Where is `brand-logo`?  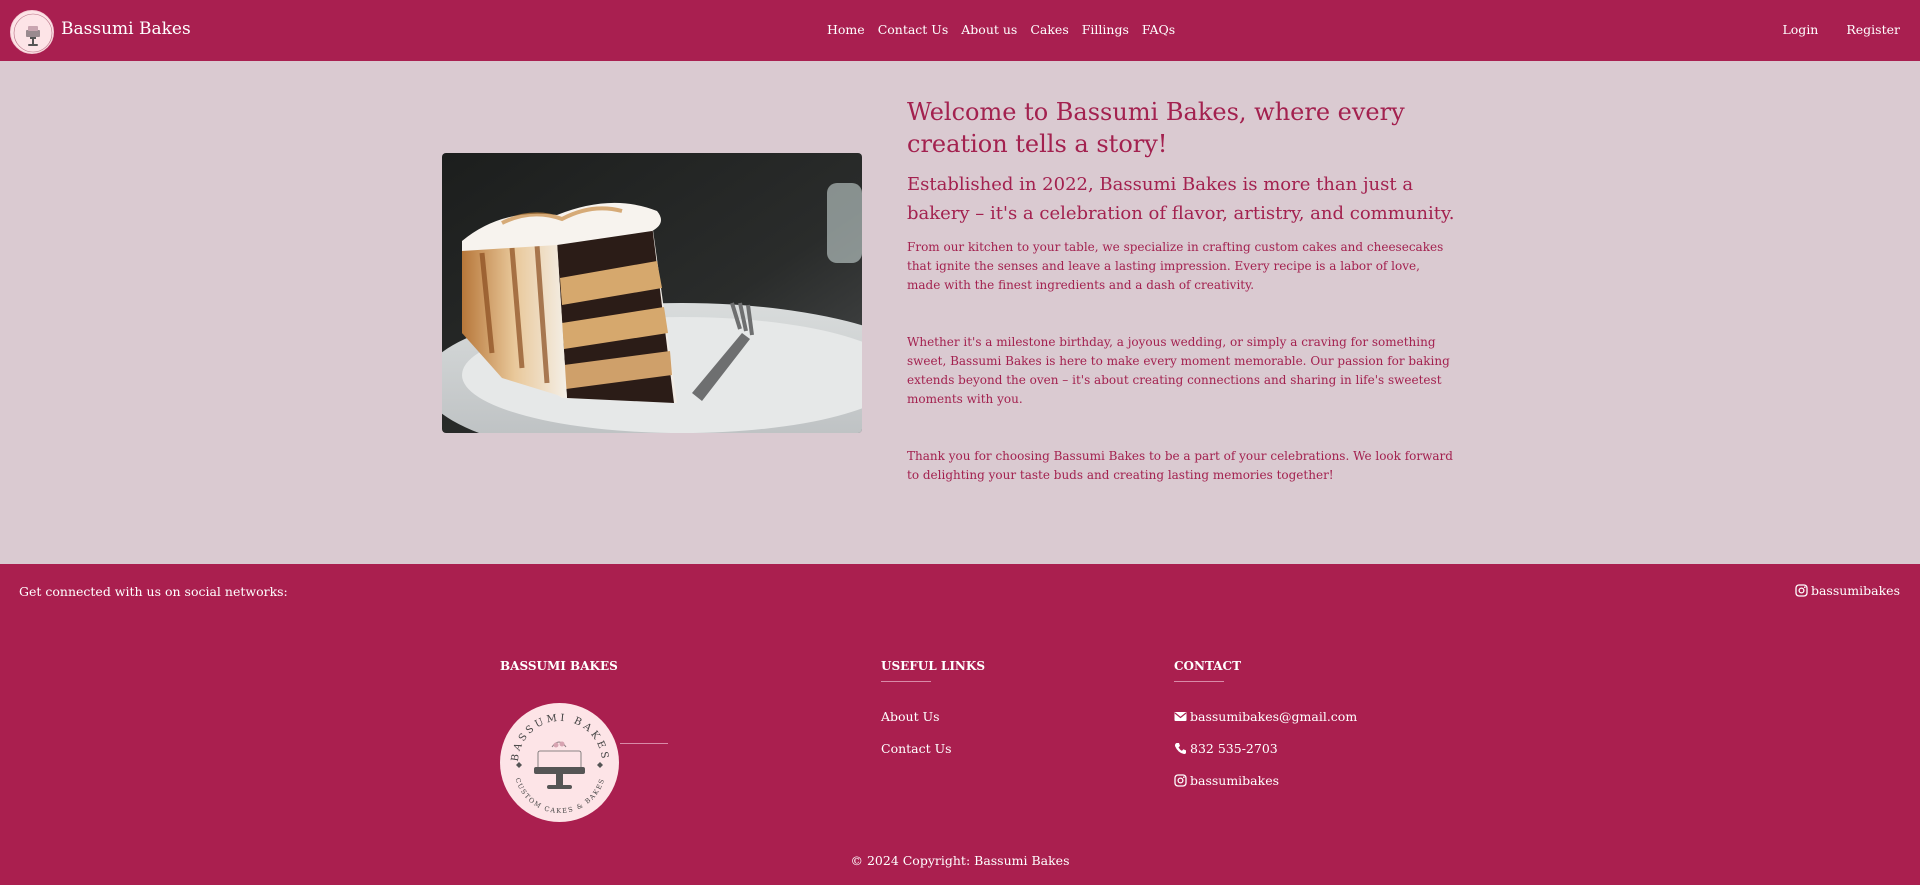 brand-logo is located at coordinates (32, 32).